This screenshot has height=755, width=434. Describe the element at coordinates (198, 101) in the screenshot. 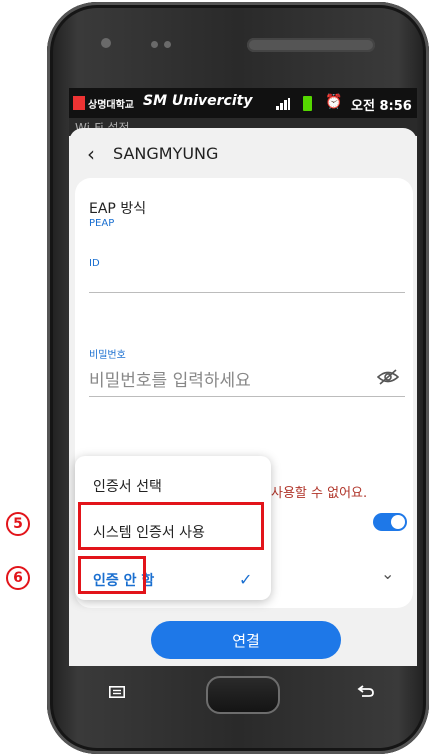

I see `app-name: SM Univercity` at that location.